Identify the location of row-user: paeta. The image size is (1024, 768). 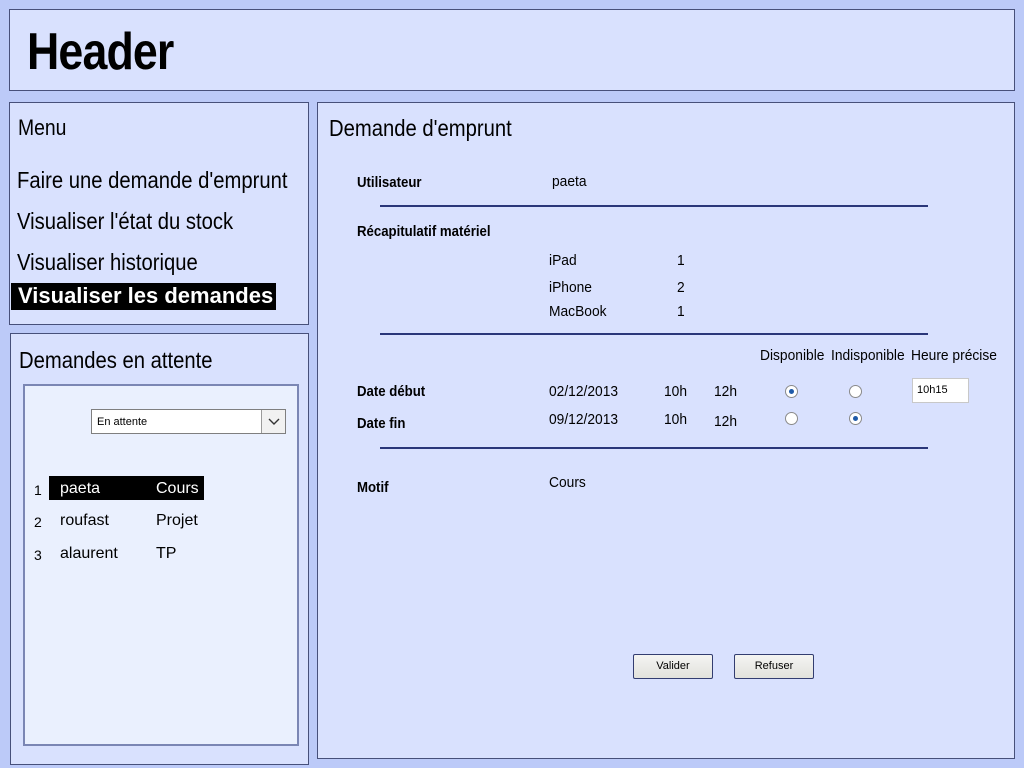
(80, 488).